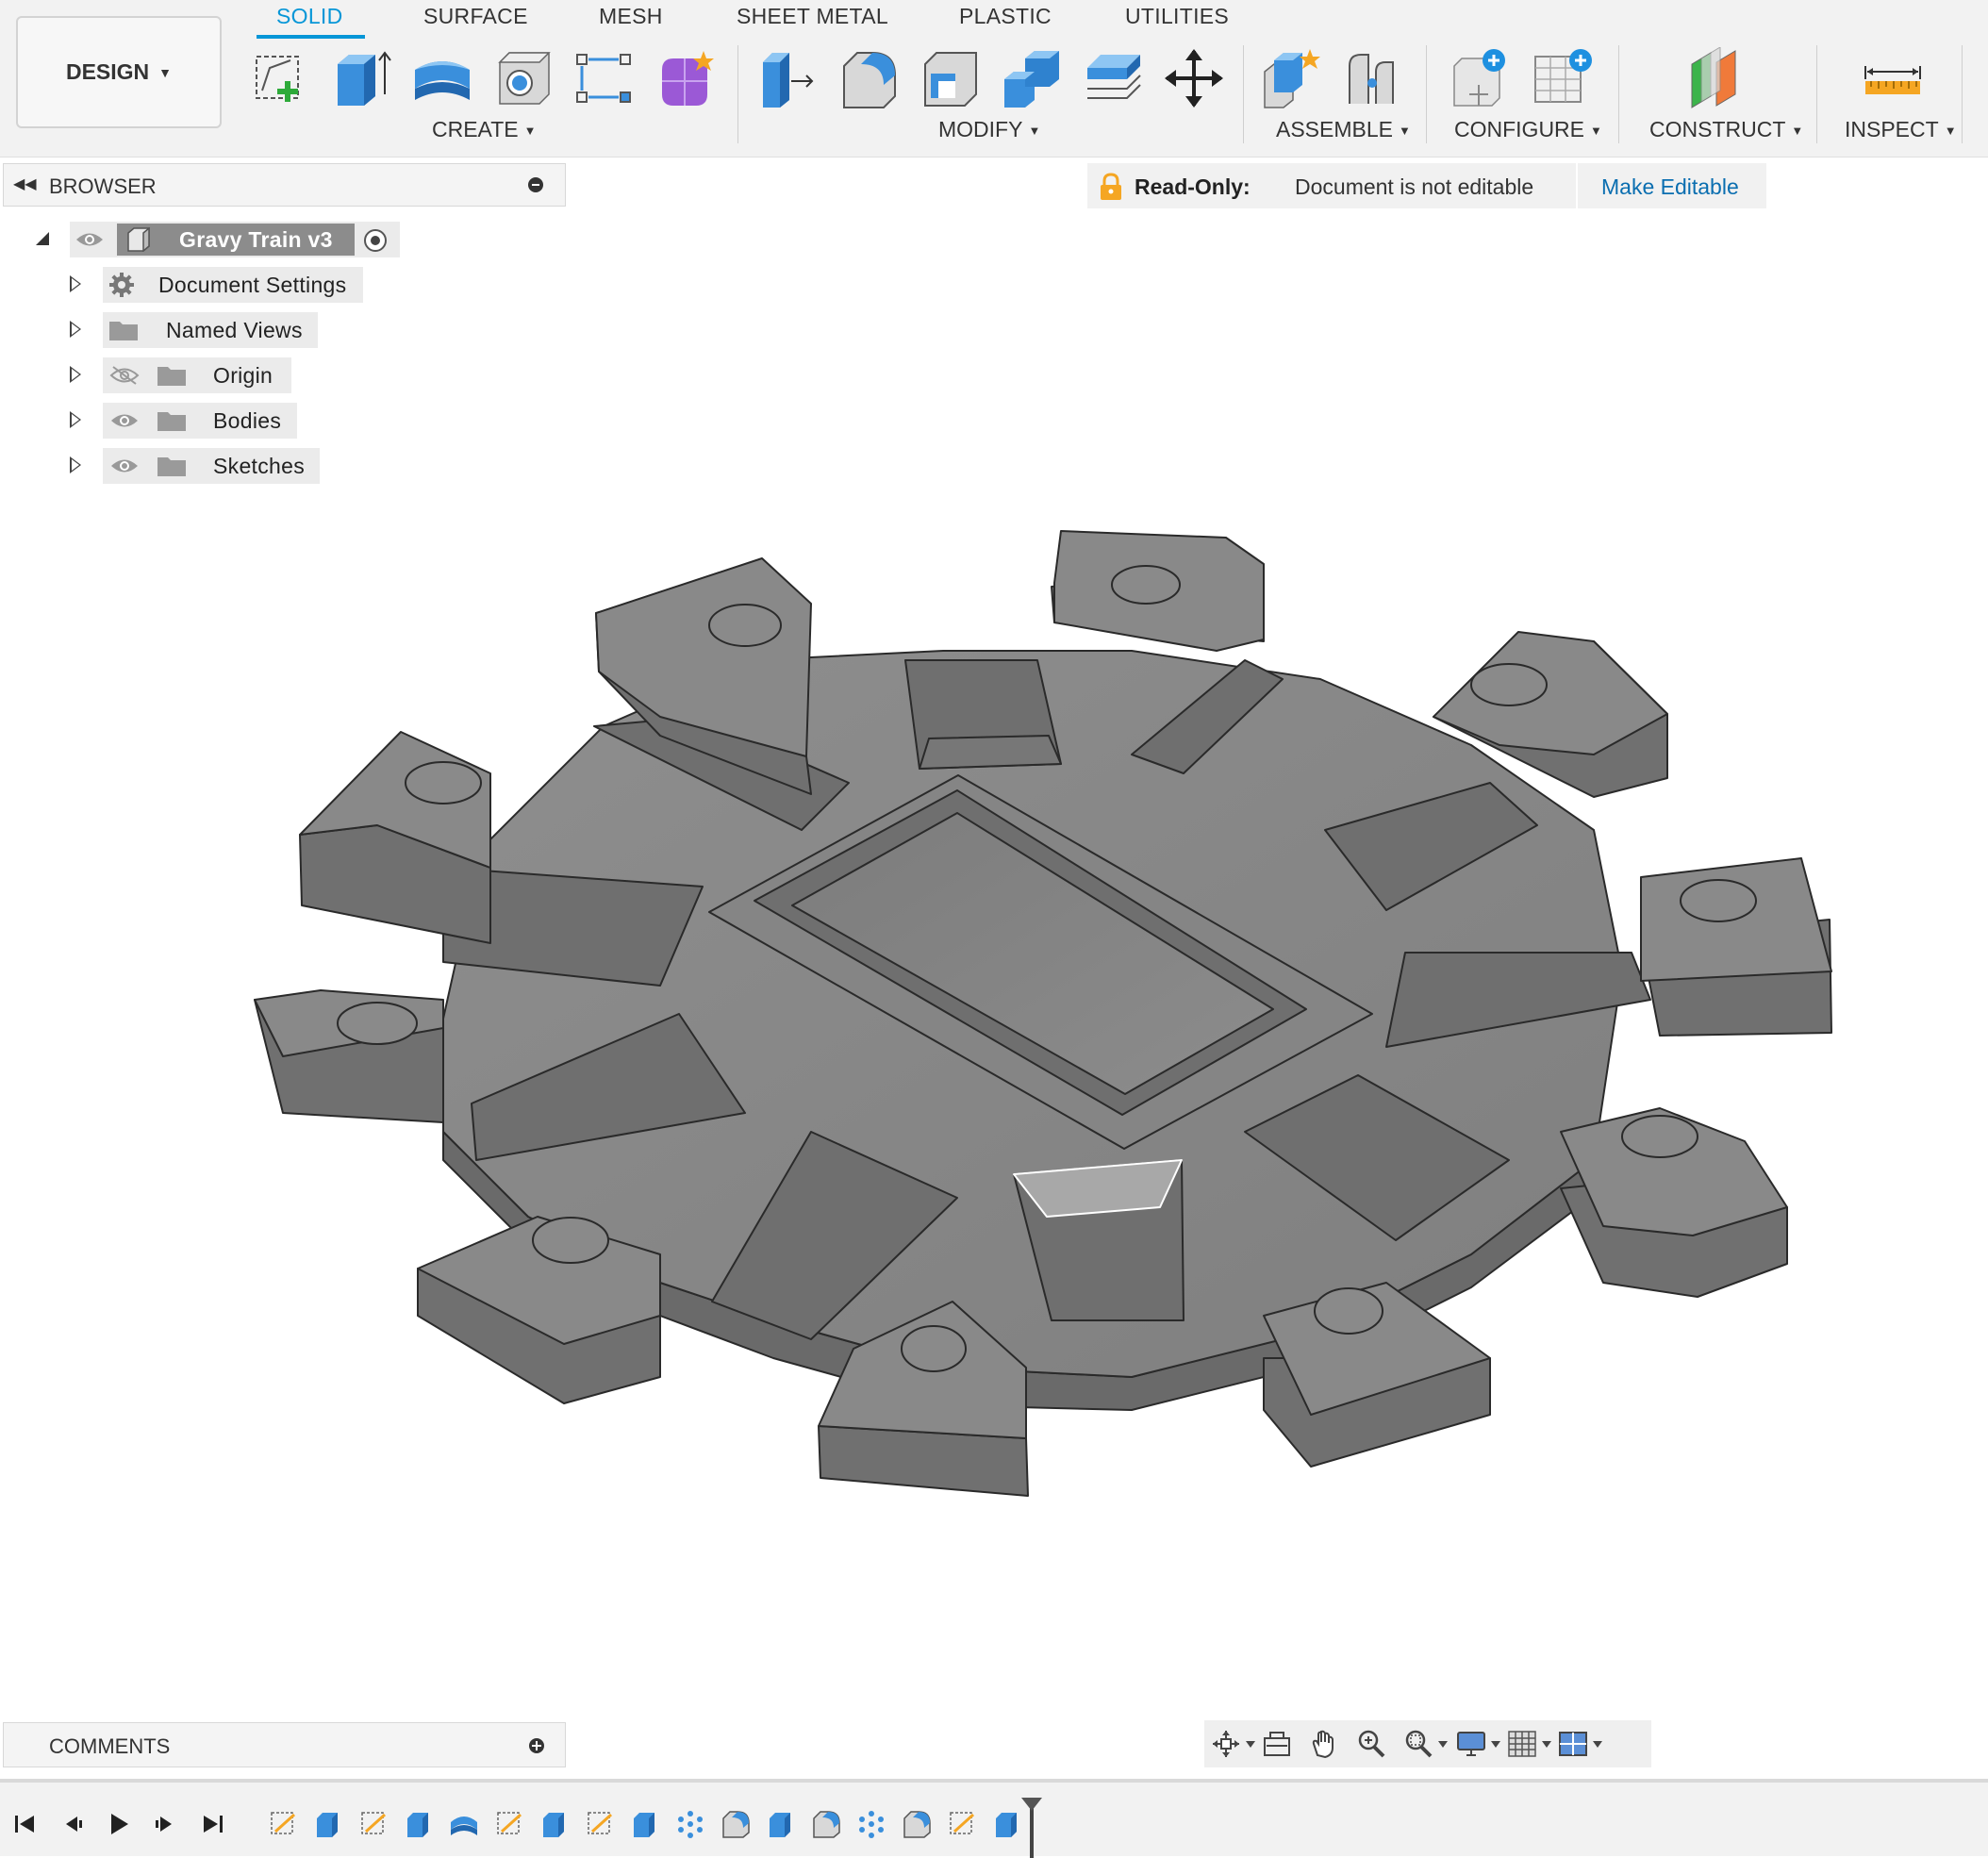  What do you see at coordinates (1962, 94) in the screenshot?
I see `toolbar-divider` at bounding box center [1962, 94].